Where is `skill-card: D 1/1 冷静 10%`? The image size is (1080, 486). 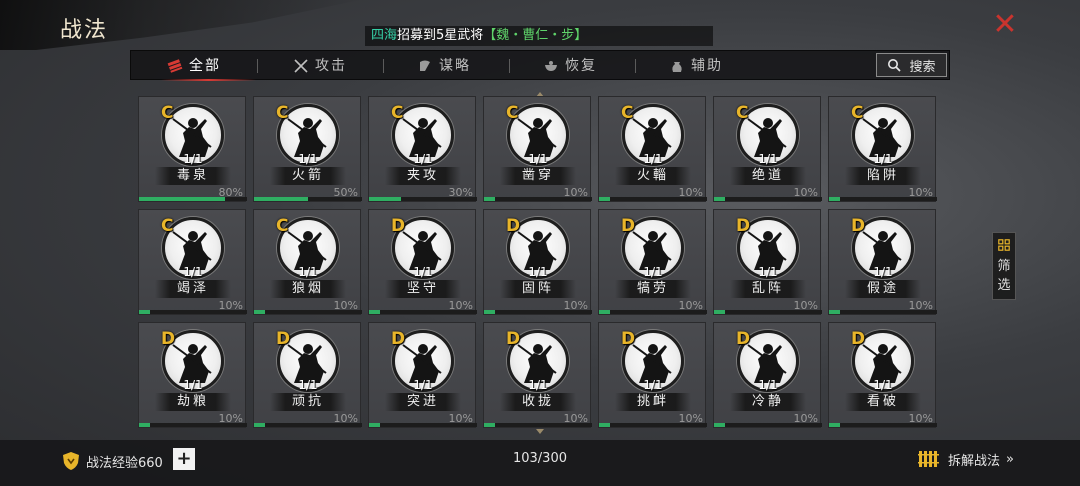 skill-card: D 1/1 冷静 10% is located at coordinates (767, 375).